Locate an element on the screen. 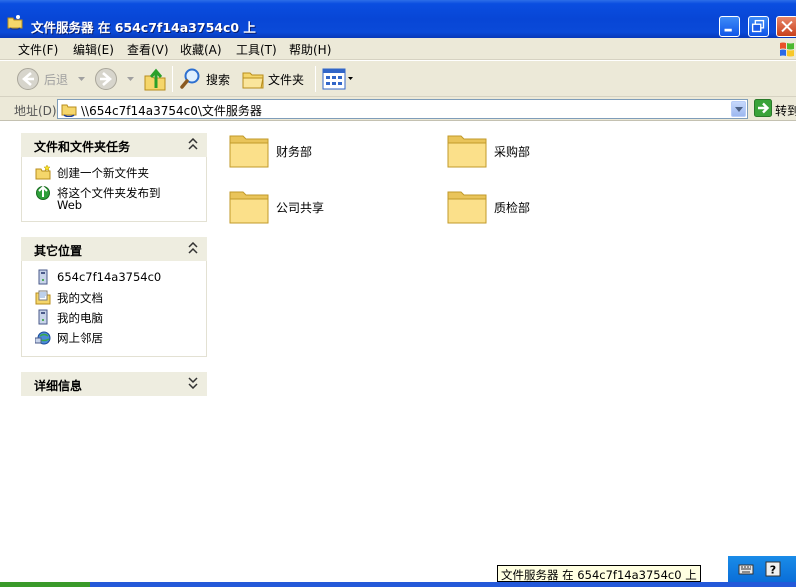 This screenshot has height=587, width=796. chevron-down-icon is located at coordinates (739, 109).